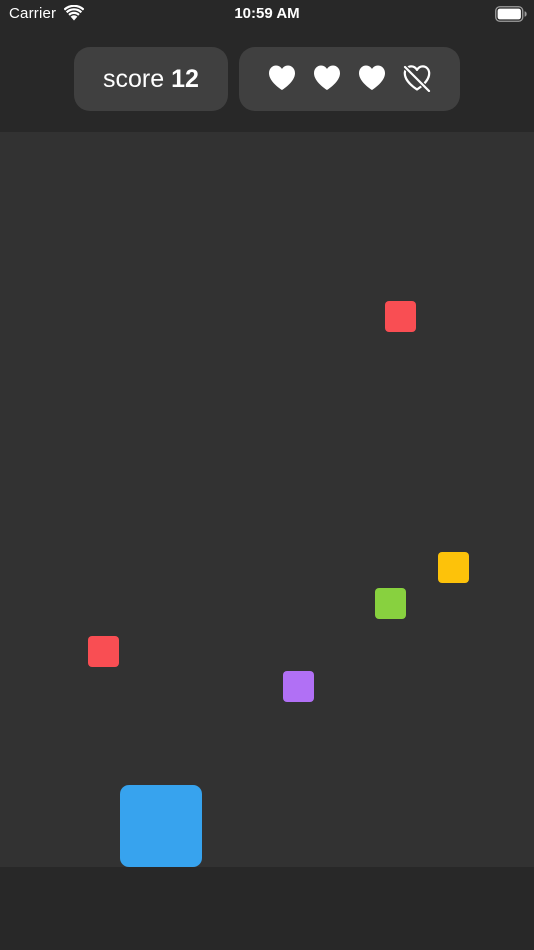 The height and width of the screenshot is (950, 534). Describe the element at coordinates (511, 14) in the screenshot. I see `battery-icon` at that location.